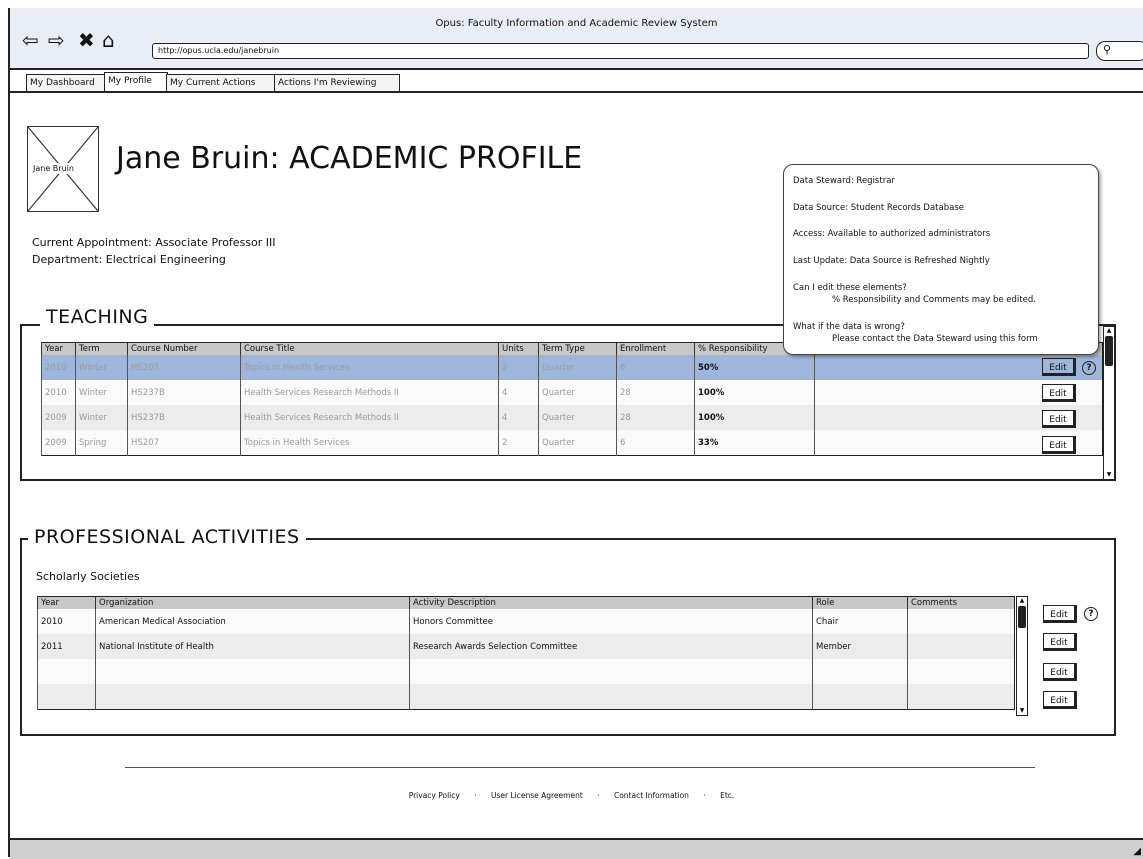  Describe the element at coordinates (849, 327) in the screenshot. I see `tooltip-wrong-question: What if the data is wrong?` at that location.